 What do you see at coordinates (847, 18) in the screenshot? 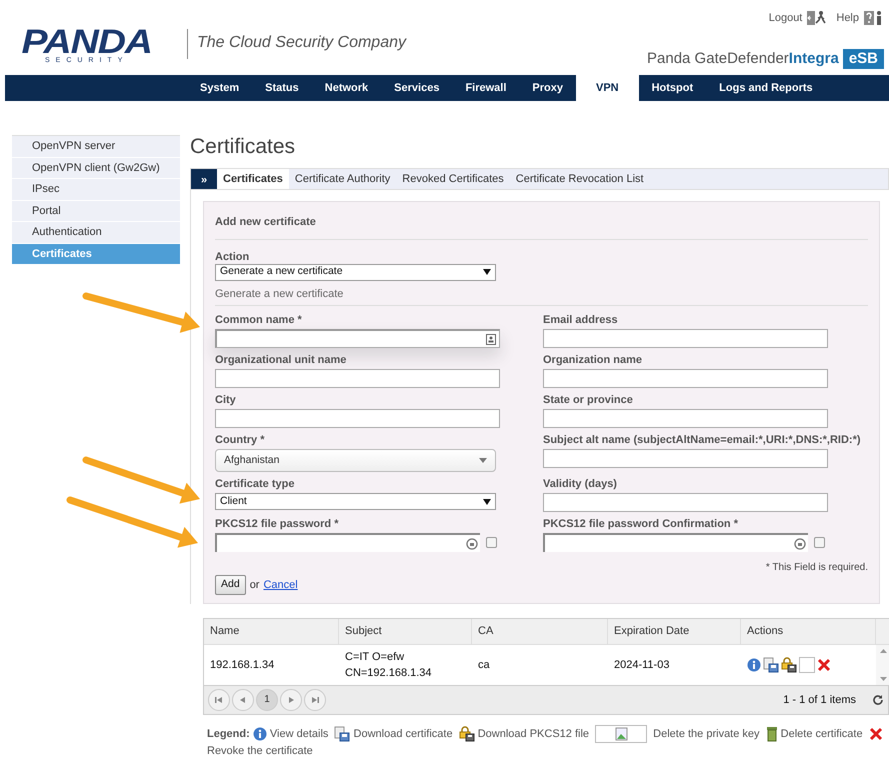
I see `help-link: Help` at bounding box center [847, 18].